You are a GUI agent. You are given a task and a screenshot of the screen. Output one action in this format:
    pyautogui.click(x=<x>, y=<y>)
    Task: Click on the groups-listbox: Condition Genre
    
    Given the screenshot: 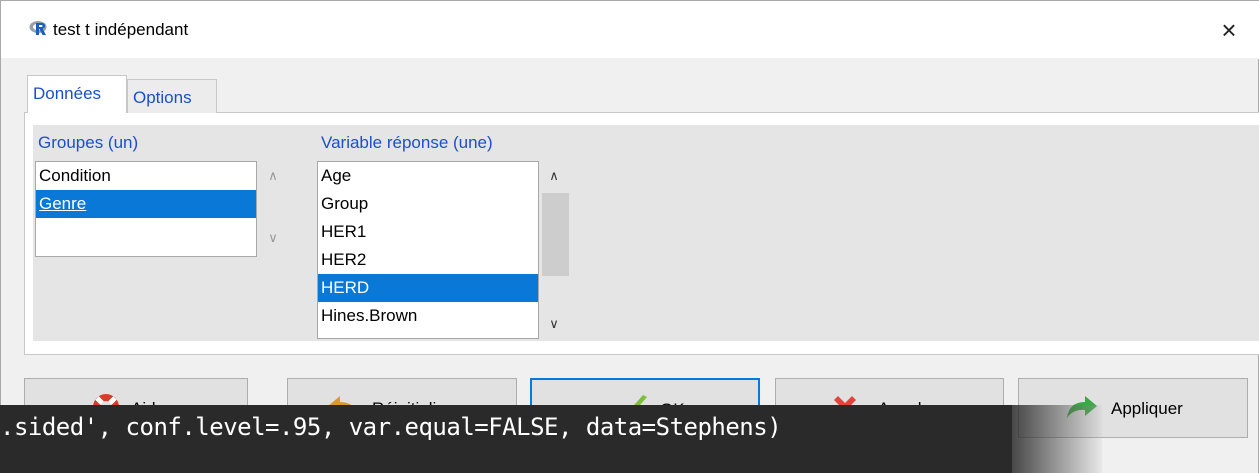 What is the action you would take?
    pyautogui.click(x=146, y=209)
    